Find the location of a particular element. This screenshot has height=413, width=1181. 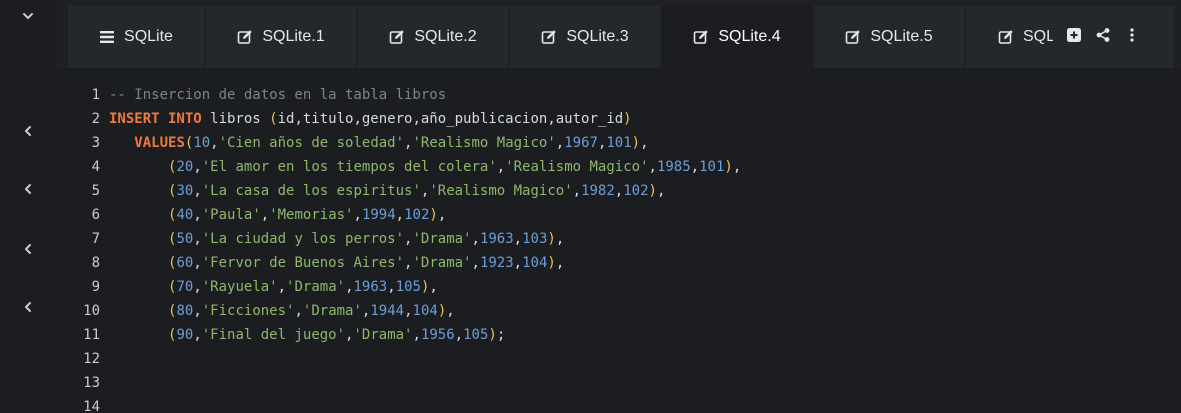

tab-label: SQLite is located at coordinates (148, 36).